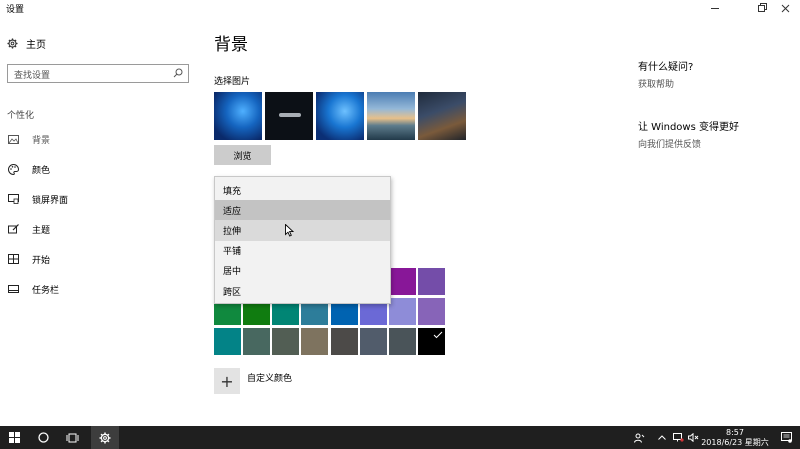 The width and height of the screenshot is (800, 449). I want to click on feedback-heading: 让 Windows 变得更好, so click(688, 127).